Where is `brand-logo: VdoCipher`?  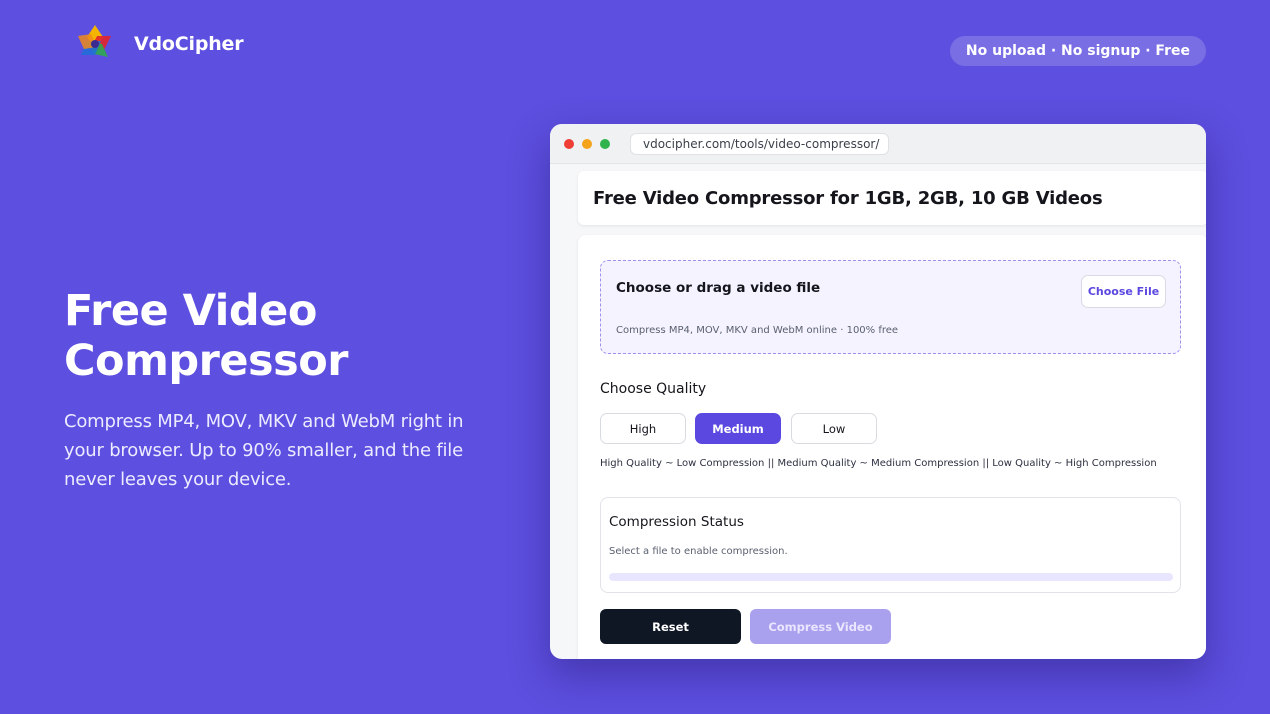
brand-logo: VdoCipher is located at coordinates (159, 44).